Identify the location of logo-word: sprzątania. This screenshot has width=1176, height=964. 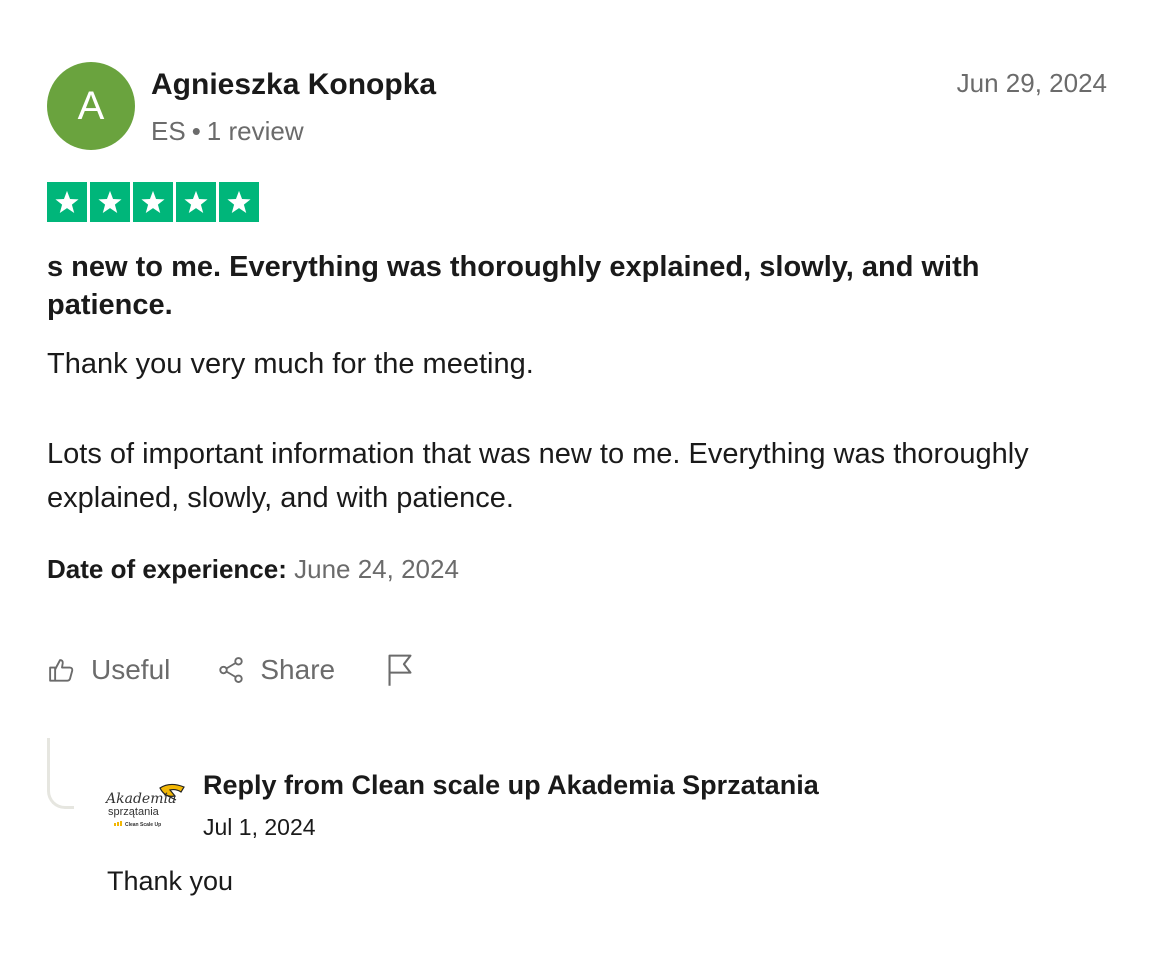
(134, 812).